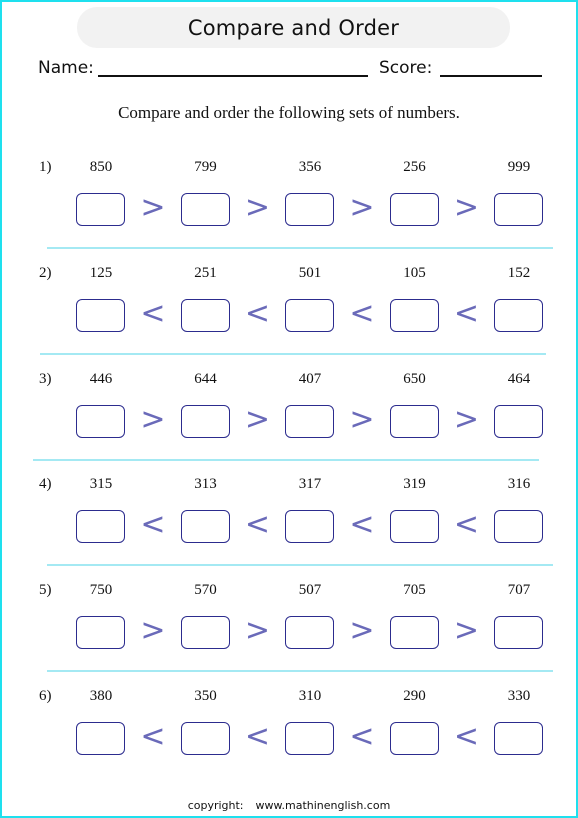 The height and width of the screenshot is (818, 578). What do you see at coordinates (310, 272) in the screenshot?
I see `number-to-order: 501` at bounding box center [310, 272].